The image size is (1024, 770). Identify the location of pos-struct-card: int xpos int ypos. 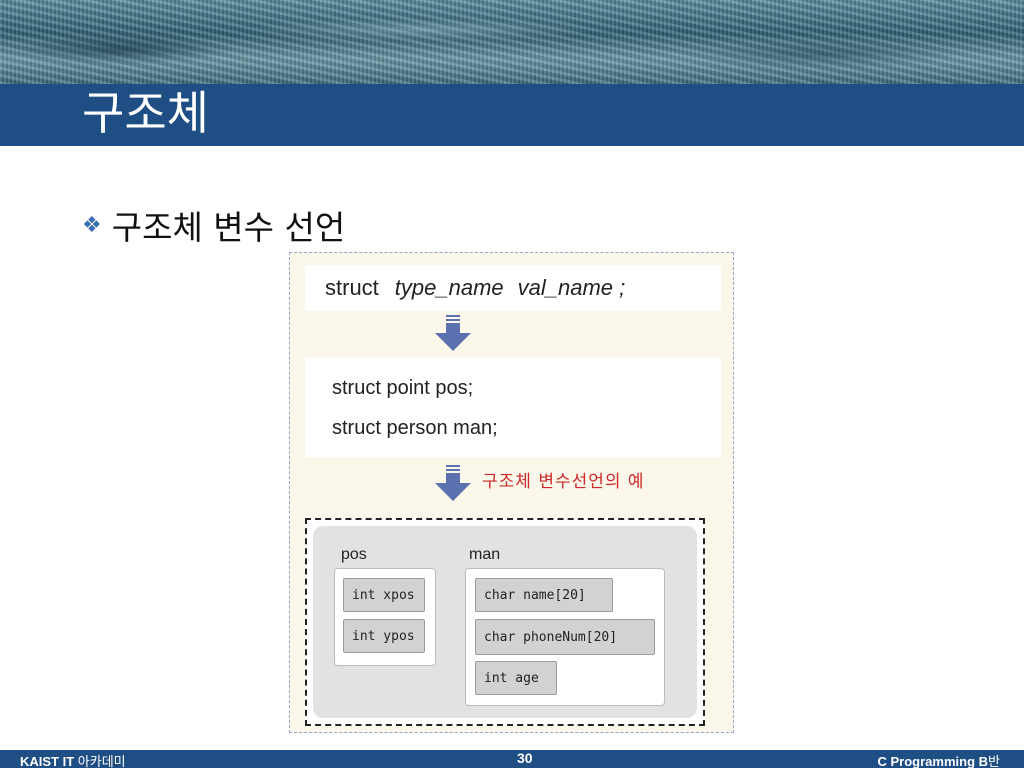
(385, 617).